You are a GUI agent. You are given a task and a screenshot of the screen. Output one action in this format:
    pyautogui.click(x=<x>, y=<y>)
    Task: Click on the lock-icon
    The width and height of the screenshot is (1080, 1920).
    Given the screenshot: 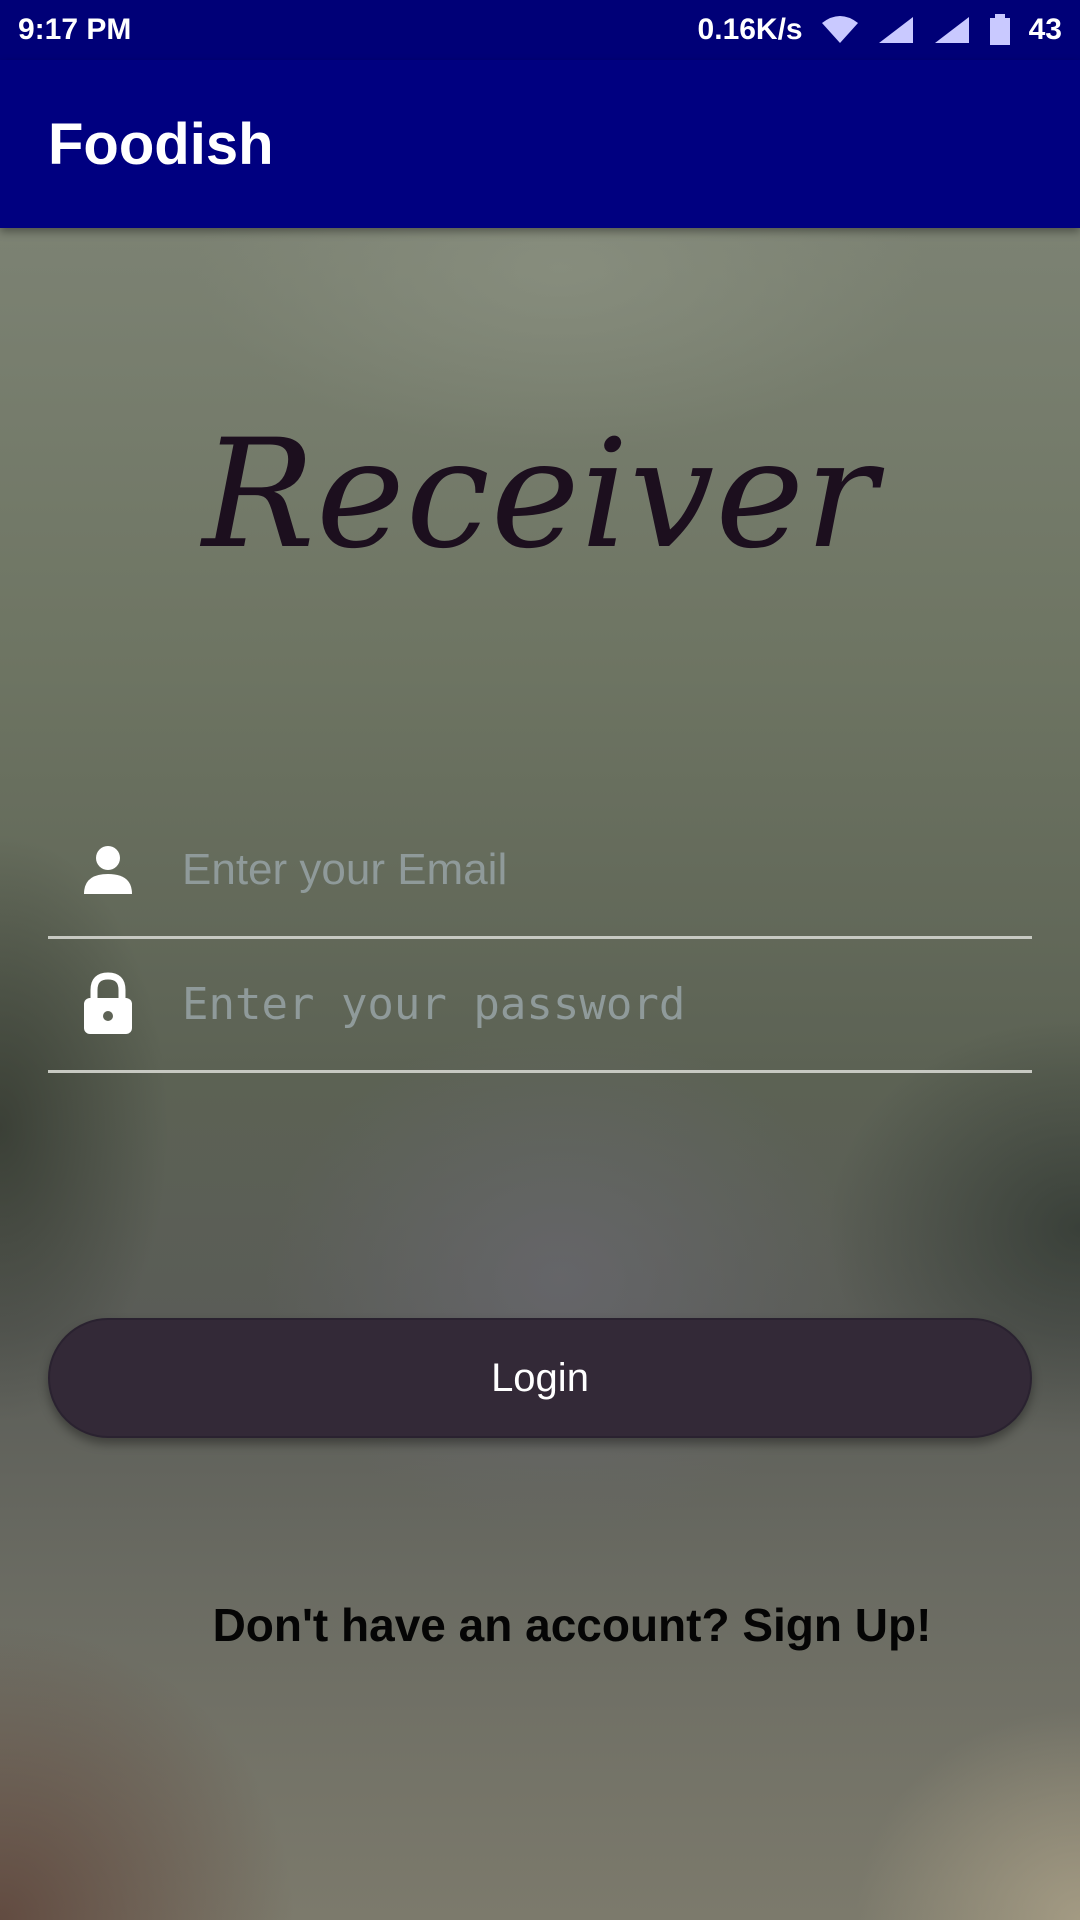 What is the action you would take?
    pyautogui.click(x=108, y=1003)
    